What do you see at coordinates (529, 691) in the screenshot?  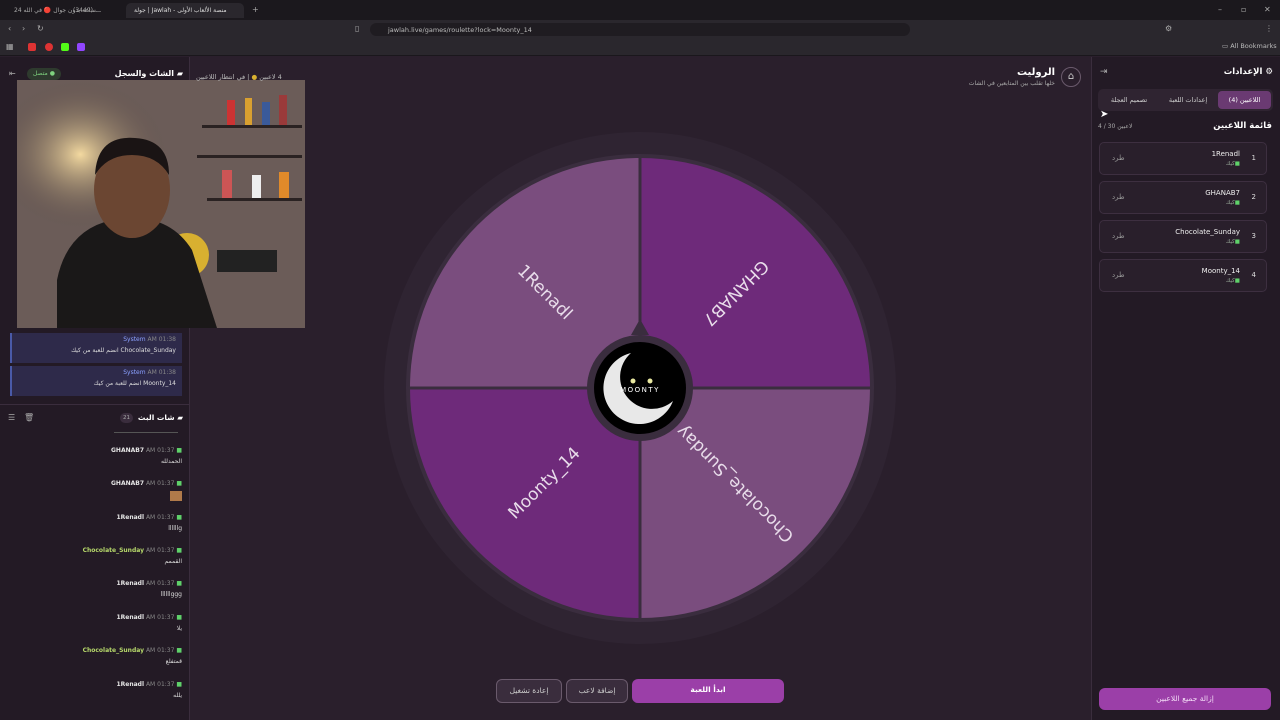 I see `restart-button: إعادة تشغيل` at bounding box center [529, 691].